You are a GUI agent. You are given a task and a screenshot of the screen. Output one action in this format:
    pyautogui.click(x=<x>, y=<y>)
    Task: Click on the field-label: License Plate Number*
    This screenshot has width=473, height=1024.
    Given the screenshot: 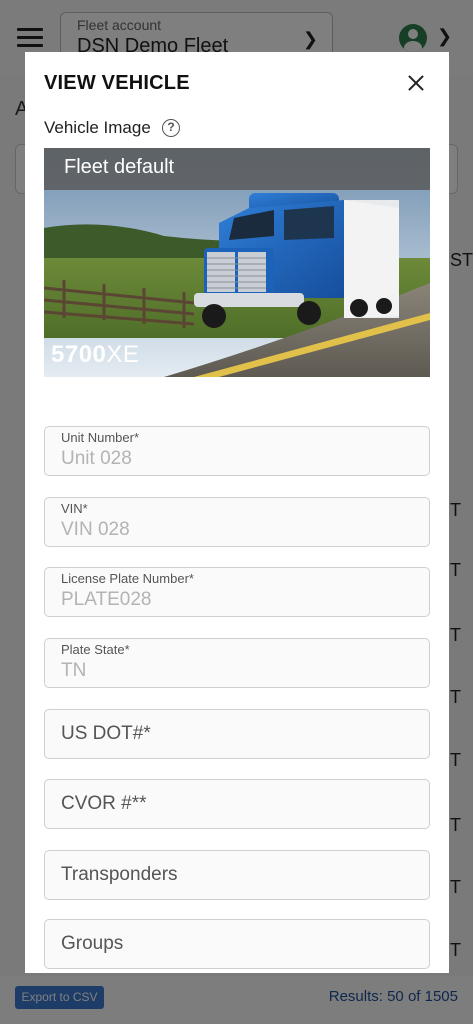 What is the action you would take?
    pyautogui.click(x=127, y=578)
    